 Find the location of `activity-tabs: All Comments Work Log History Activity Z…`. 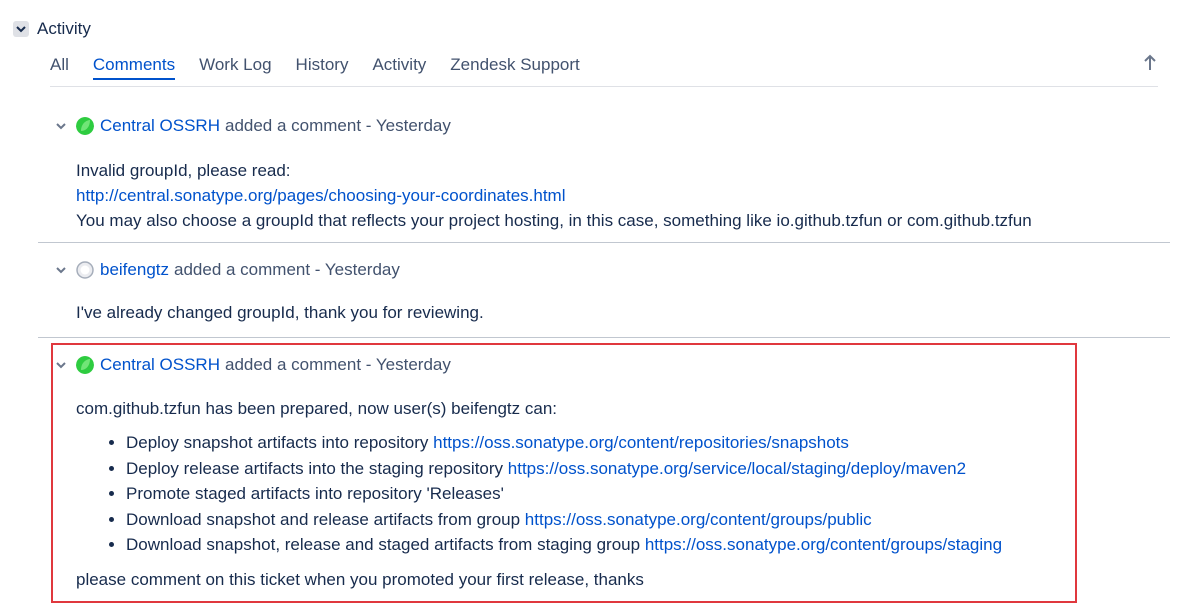

activity-tabs: All Comments Work Log History Activity Z… is located at coordinates (604, 71).